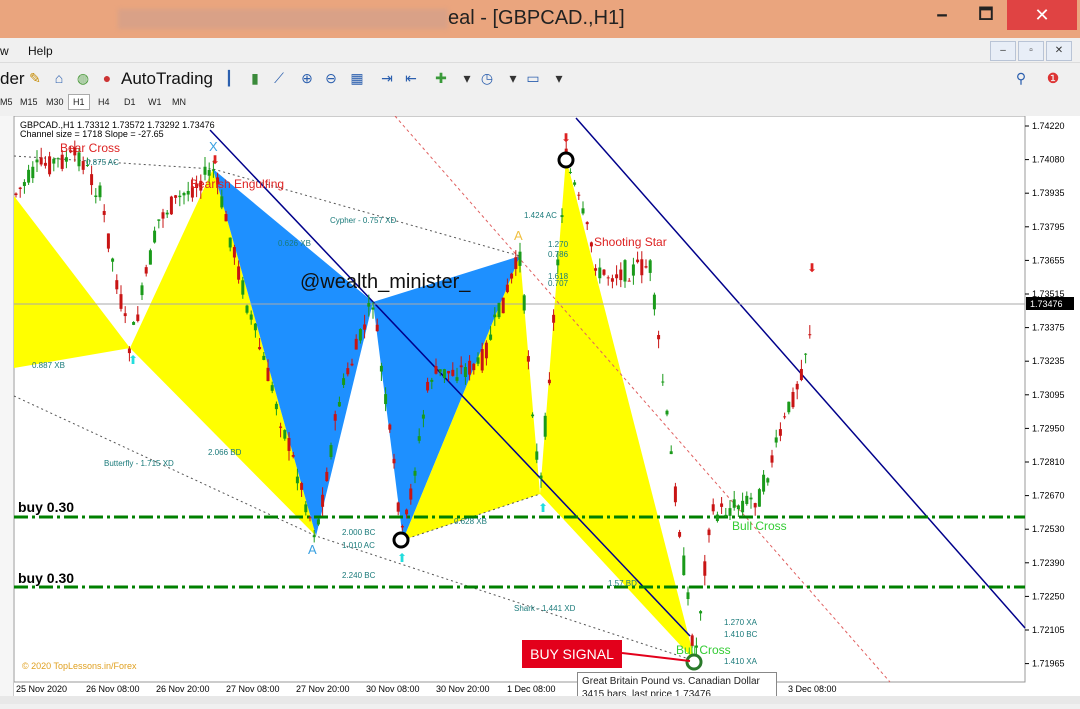 The width and height of the screenshot is (1080, 709). What do you see at coordinates (6, 102) in the screenshot?
I see `tf-m5: M5` at bounding box center [6, 102].